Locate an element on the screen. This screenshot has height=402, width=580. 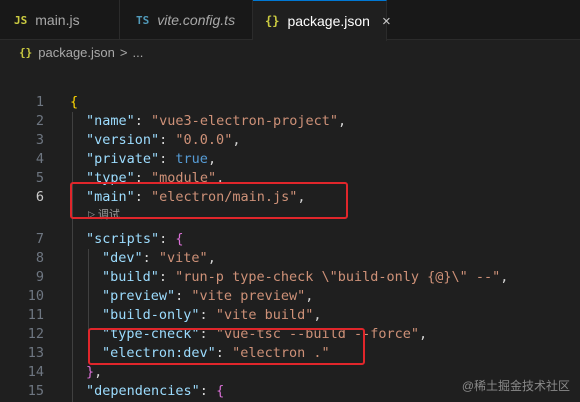
line-number: 6 is located at coordinates (39, 197).